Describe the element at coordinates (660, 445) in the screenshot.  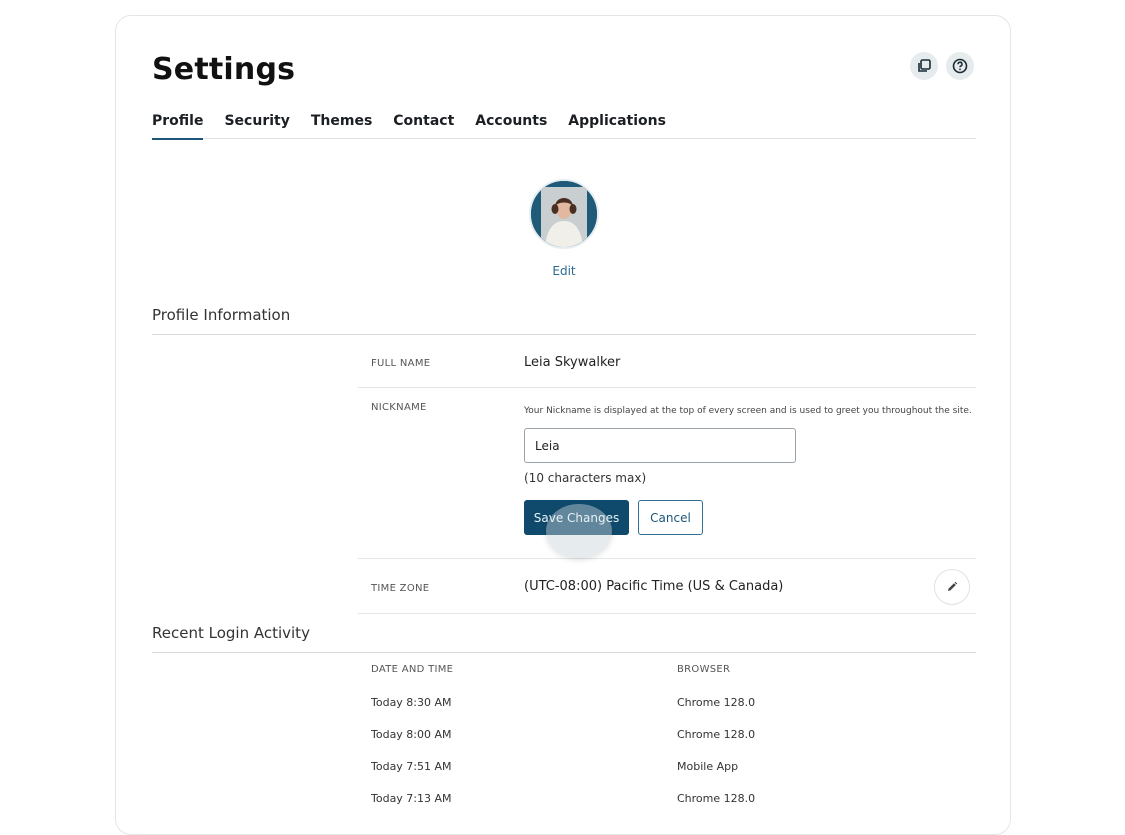
I see `nickname-input` at that location.